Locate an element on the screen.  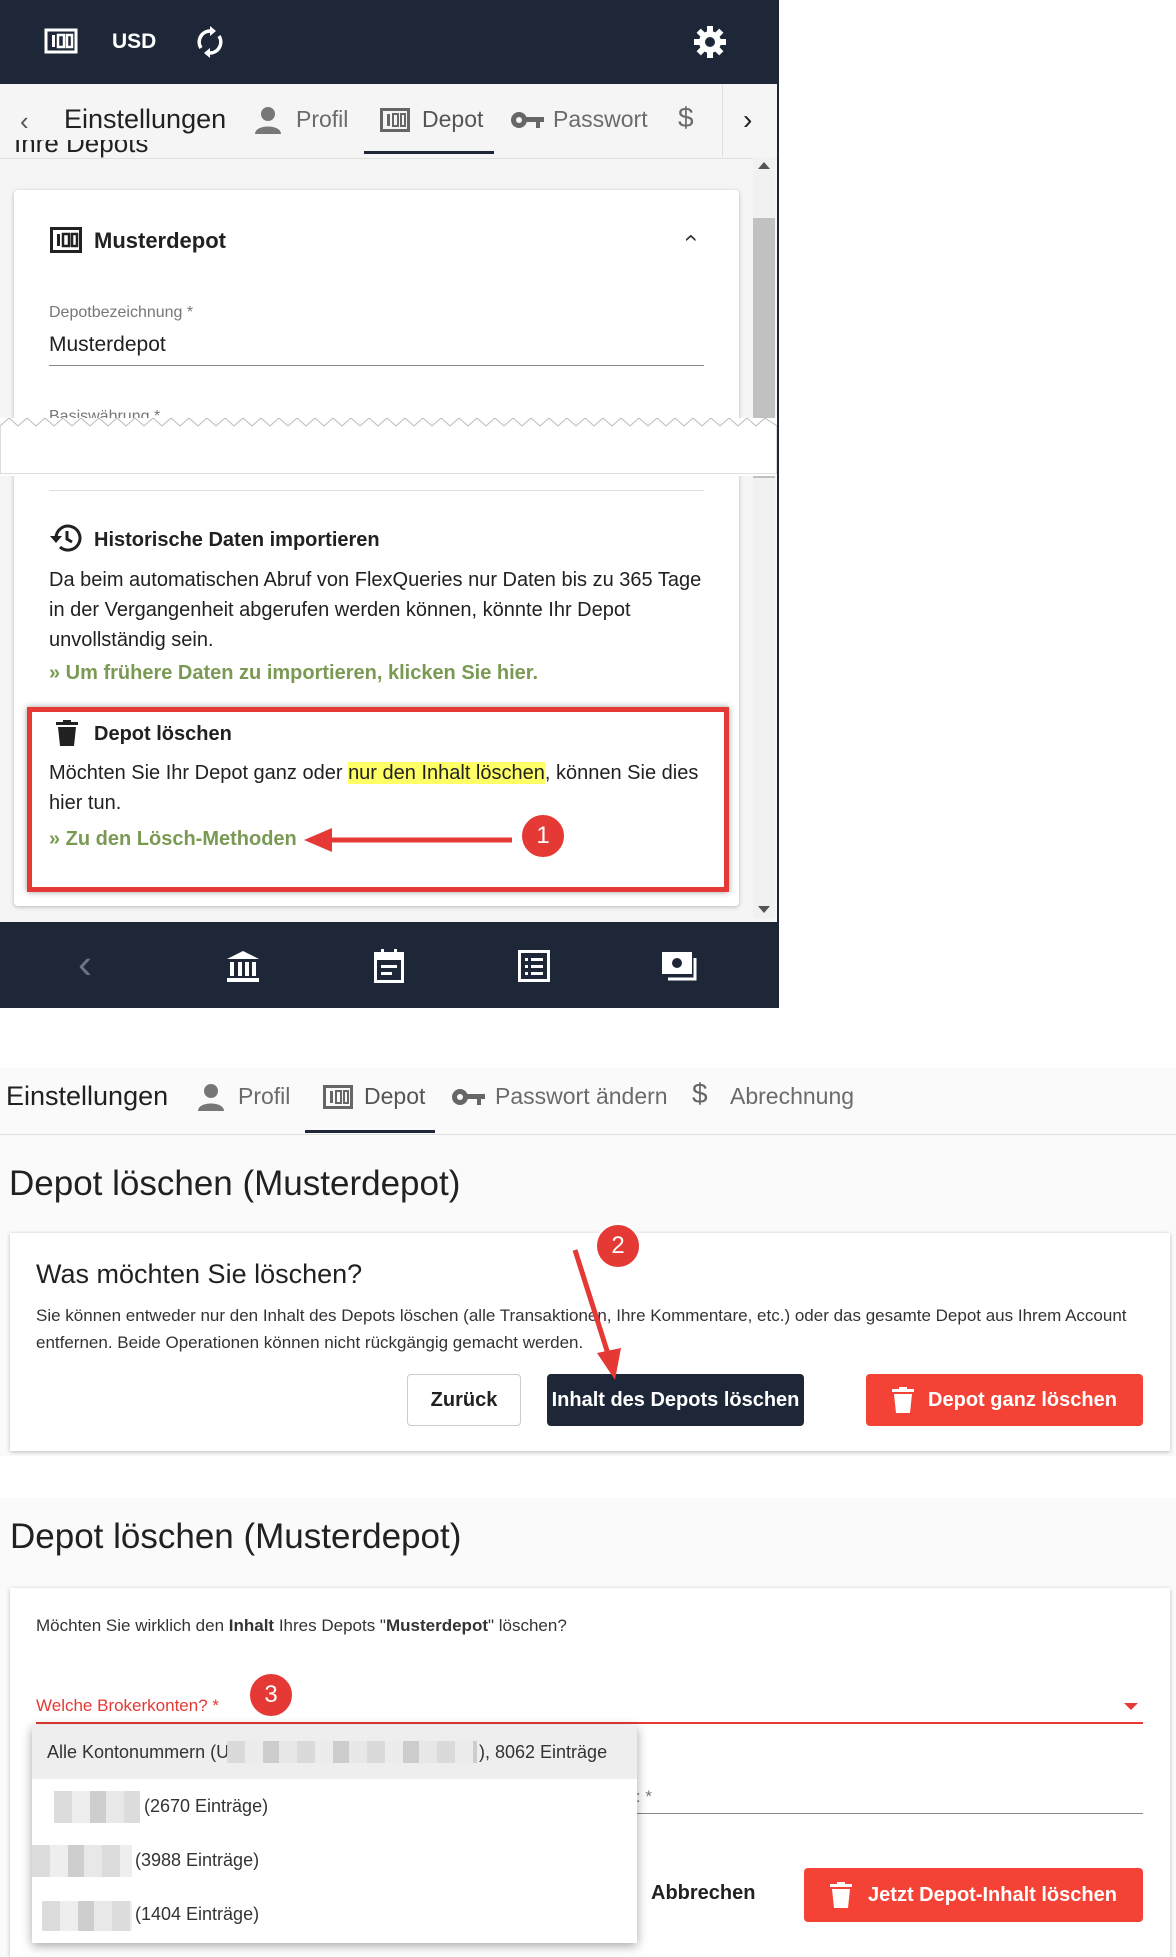
bank-icon is located at coordinates (243, 967).